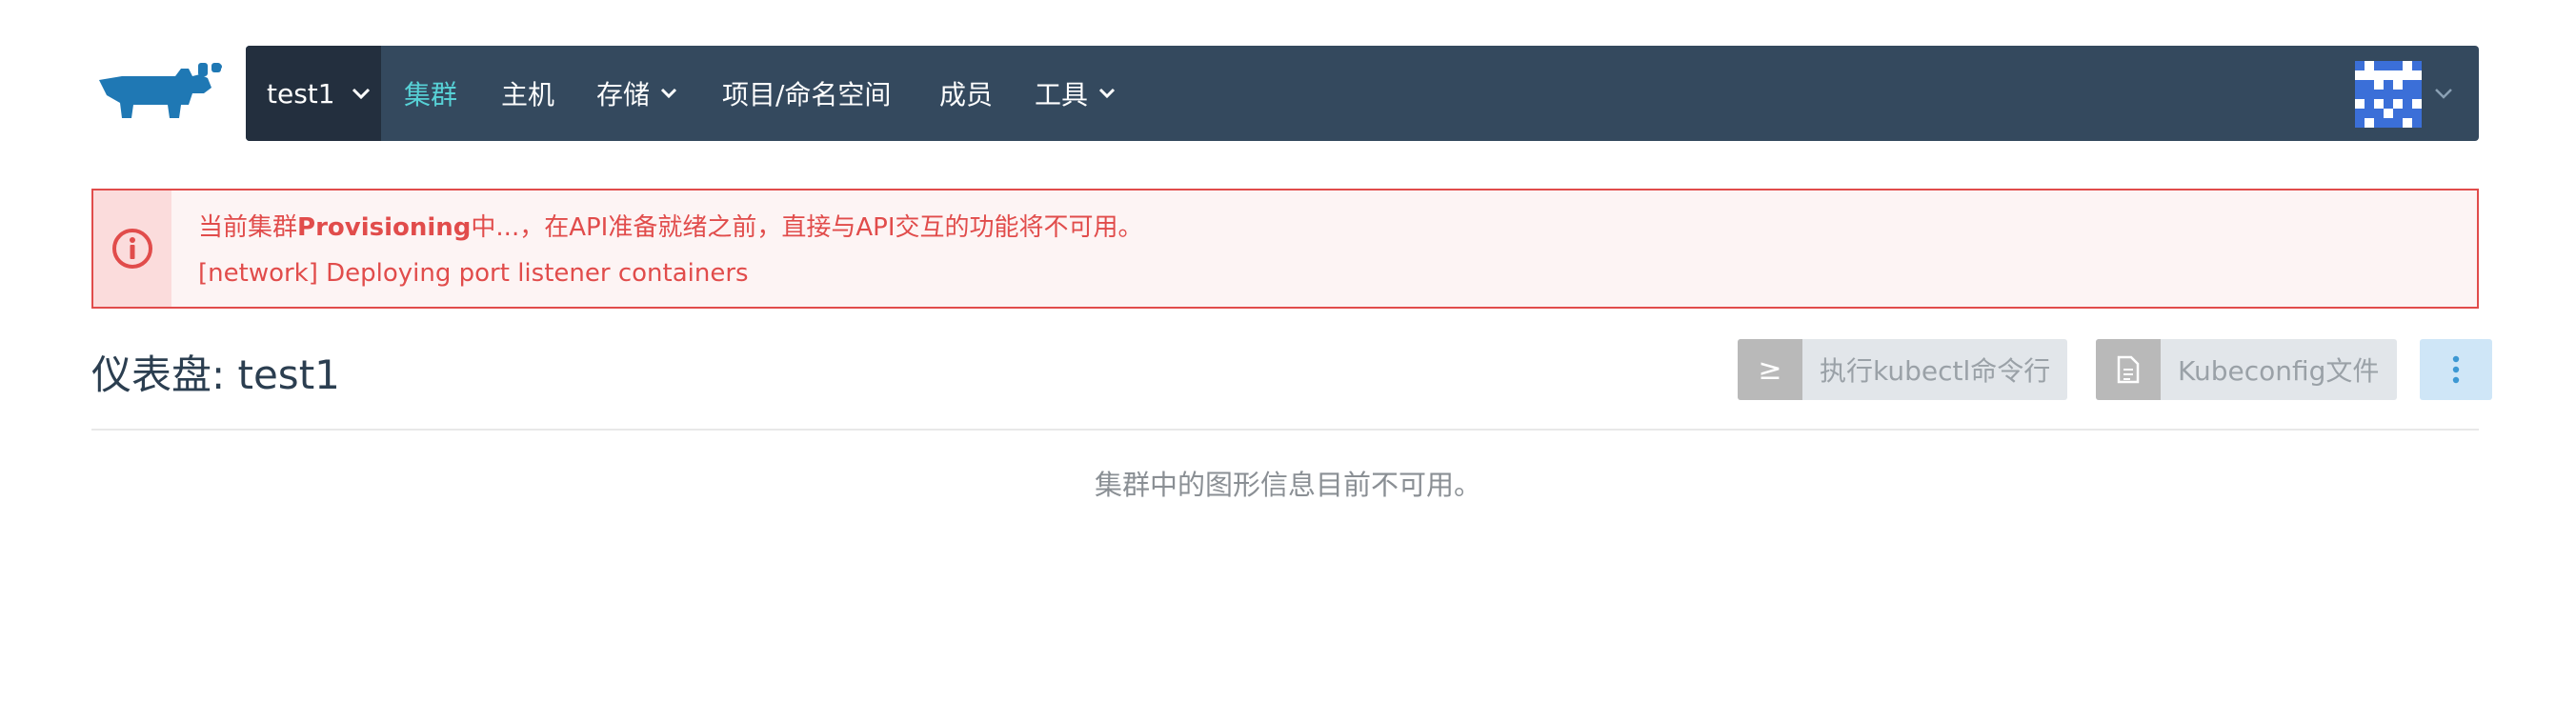  I want to click on nav-item-hosts: 主机, so click(528, 93).